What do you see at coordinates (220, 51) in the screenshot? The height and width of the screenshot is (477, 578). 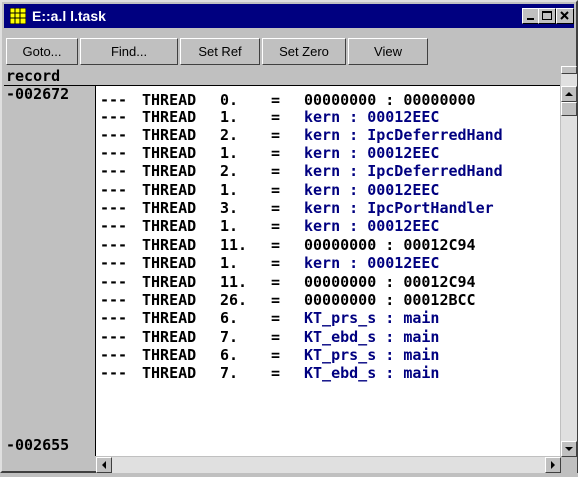 I see `set-ref-button: Set Ref` at bounding box center [220, 51].